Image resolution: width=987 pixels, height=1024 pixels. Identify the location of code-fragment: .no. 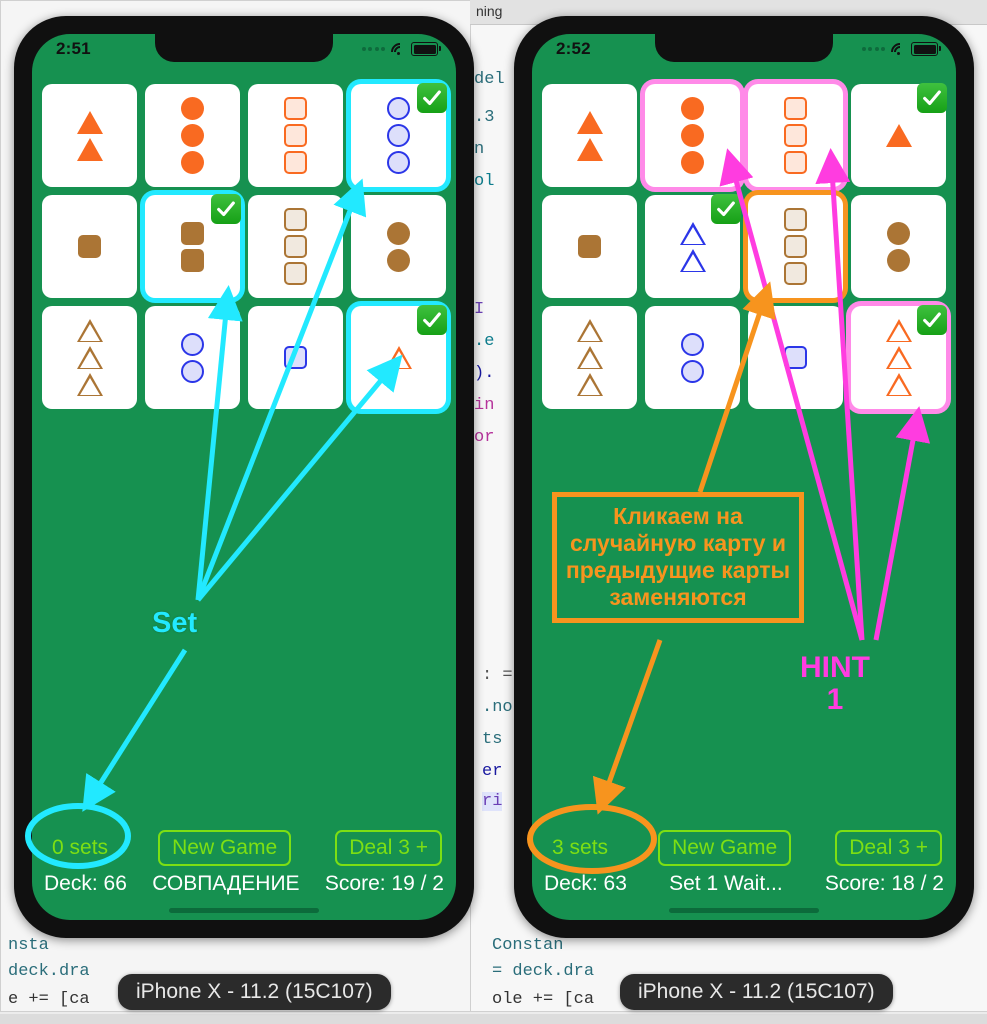
(497, 707).